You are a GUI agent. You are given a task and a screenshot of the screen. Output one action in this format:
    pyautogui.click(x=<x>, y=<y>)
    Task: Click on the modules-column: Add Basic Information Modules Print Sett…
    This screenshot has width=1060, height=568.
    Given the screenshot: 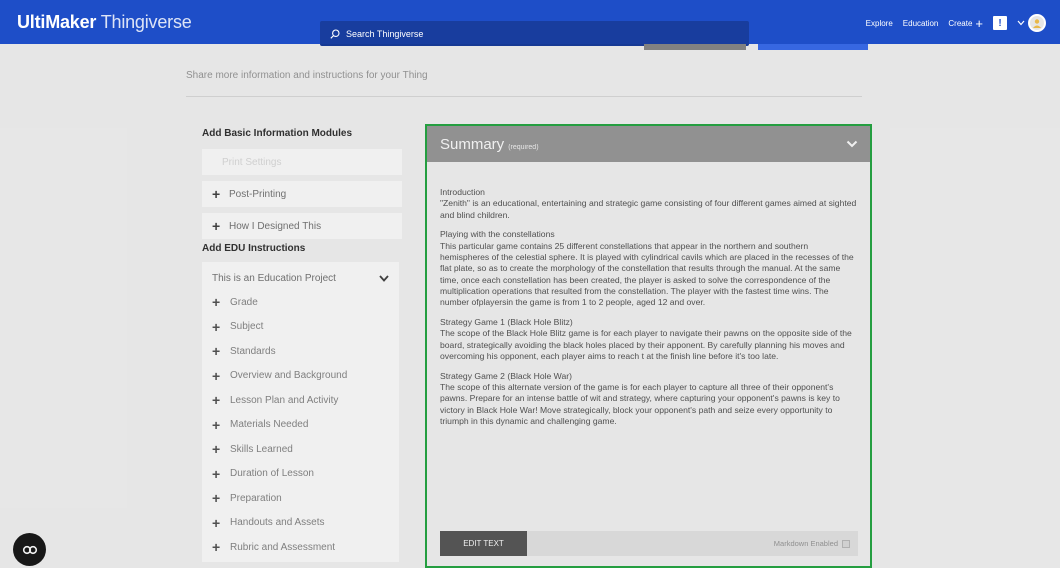 What is the action you would take?
    pyautogui.click(x=302, y=345)
    